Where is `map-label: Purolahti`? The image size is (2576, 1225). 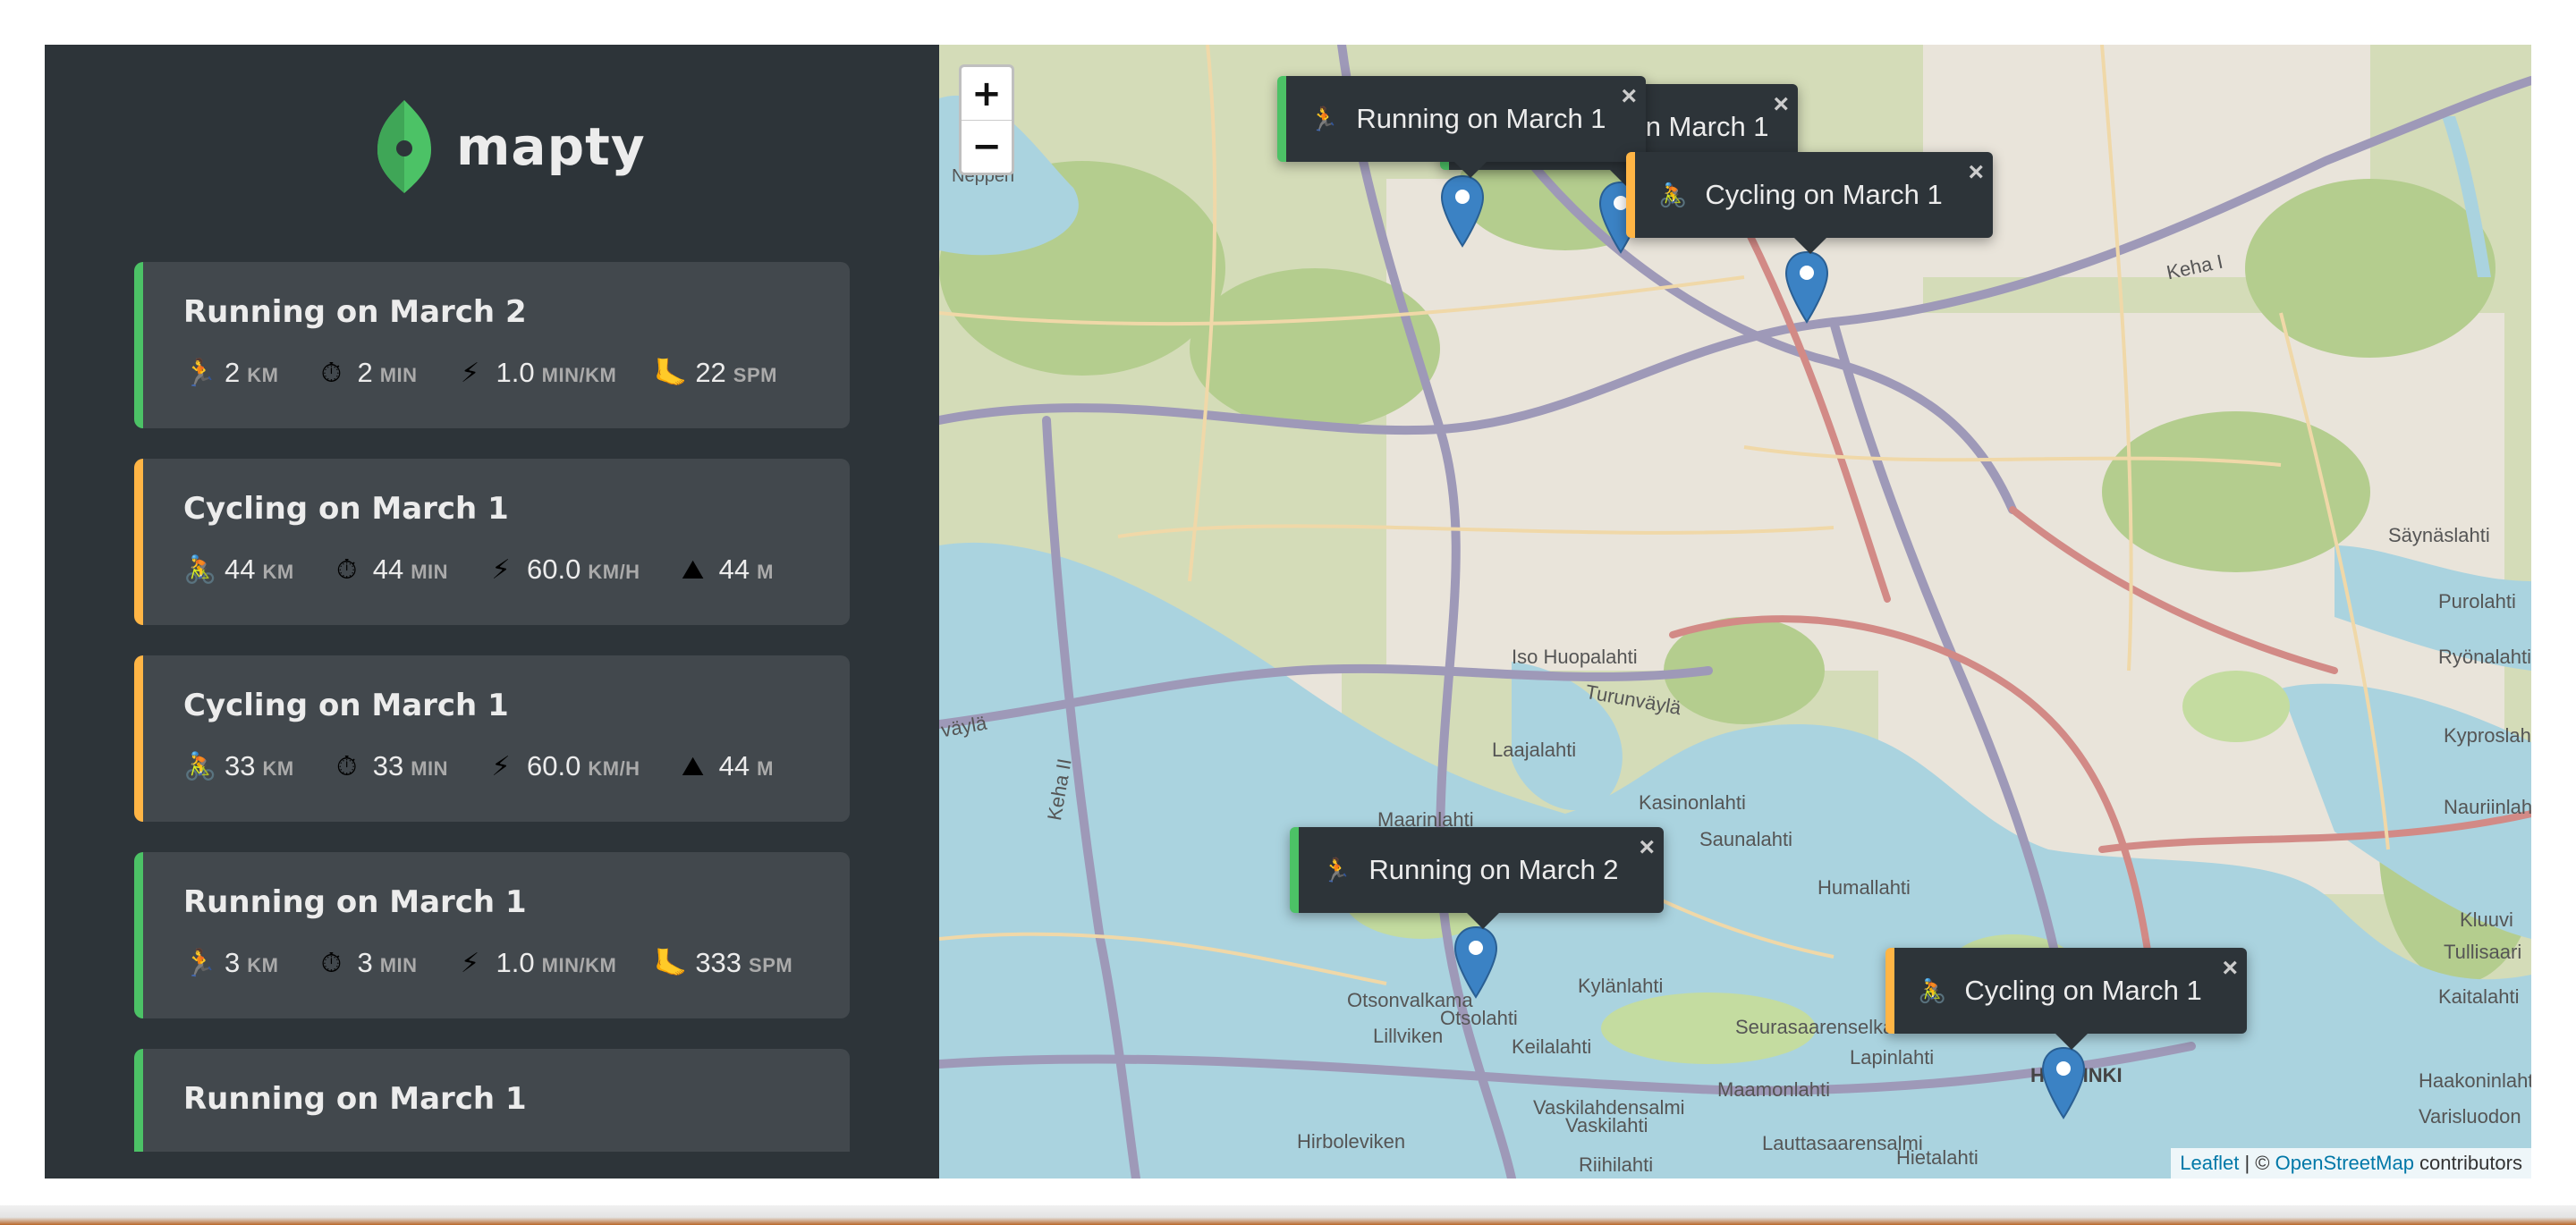
map-label: Purolahti is located at coordinates (2477, 601).